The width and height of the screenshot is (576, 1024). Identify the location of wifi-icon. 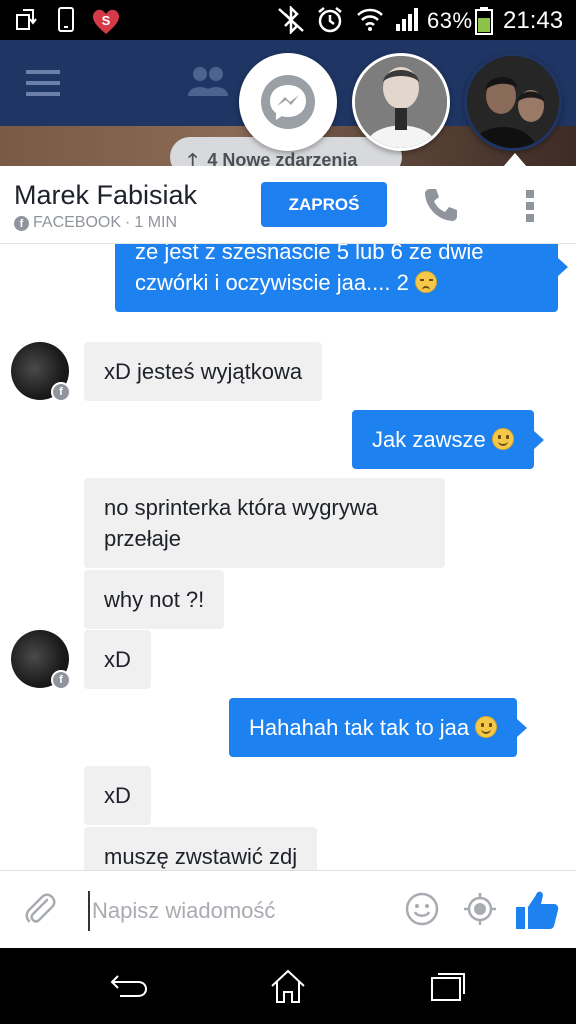
(370, 19).